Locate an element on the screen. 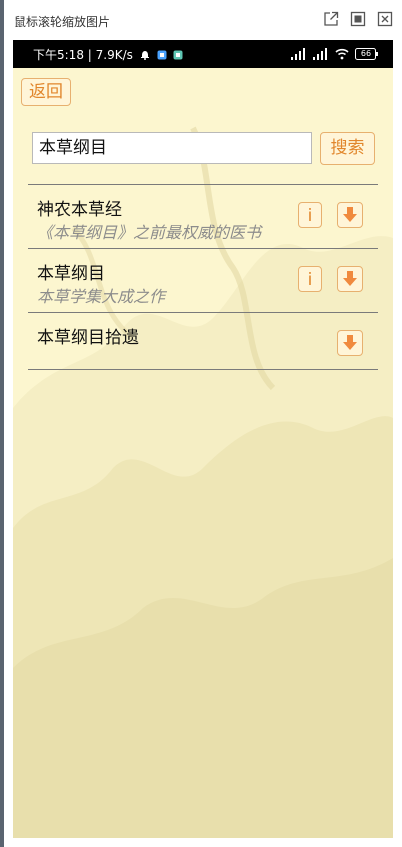  search-button: 搜索 is located at coordinates (347, 148).